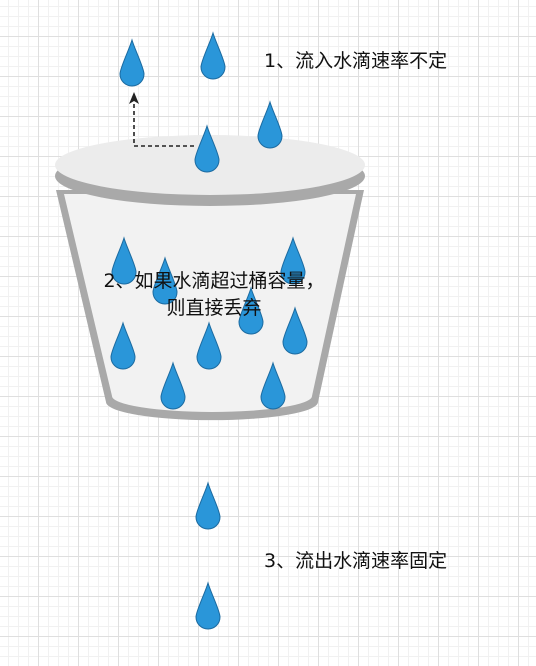  What do you see at coordinates (214, 294) in the screenshot?
I see `overflow-label: 2、如果水滴超过桶容量，则直接丢弃` at bounding box center [214, 294].